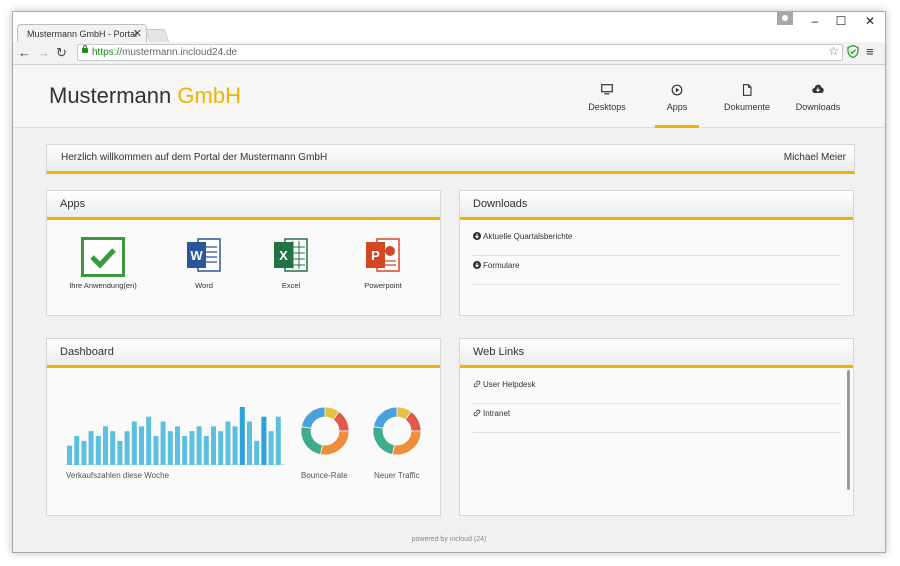  Describe the element at coordinates (165, 52) in the screenshot. I see `url-text: https://mustermann.incloud24.de` at that location.